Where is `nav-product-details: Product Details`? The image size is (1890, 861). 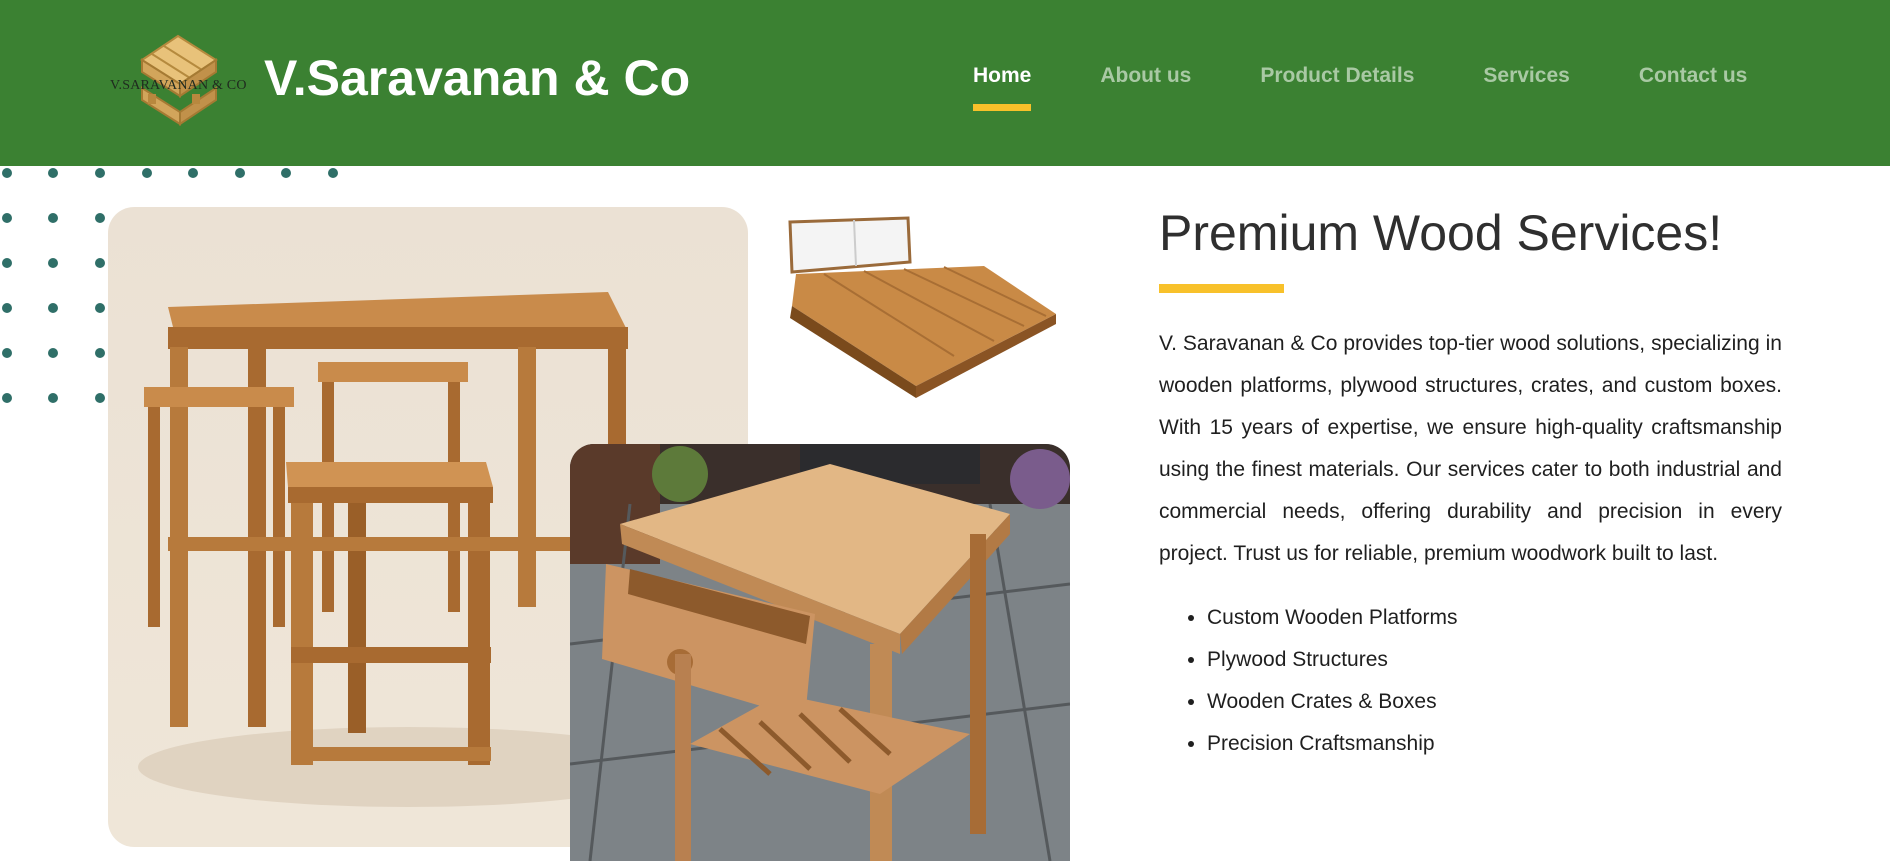 nav-product-details: Product Details is located at coordinates (1337, 76).